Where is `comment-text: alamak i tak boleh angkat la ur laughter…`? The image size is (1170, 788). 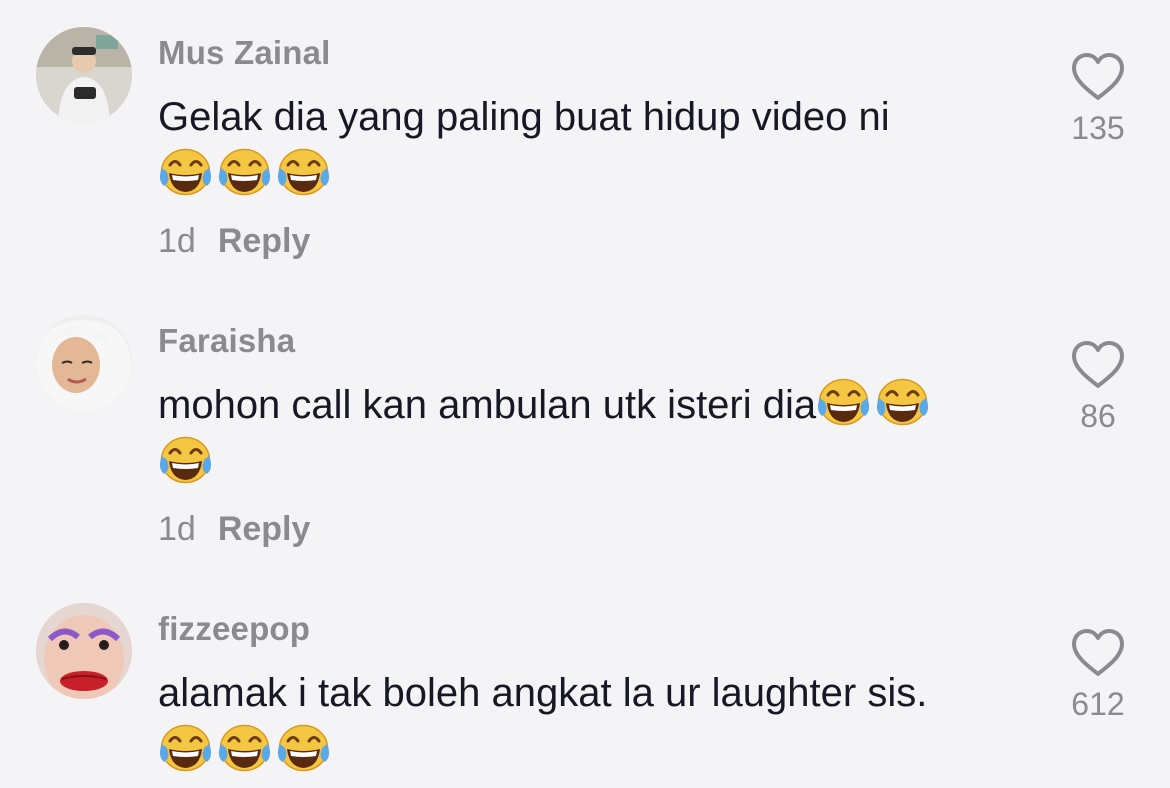
comment-text: alamak i tak boleh angkat la ur laughter… is located at coordinates (598, 722).